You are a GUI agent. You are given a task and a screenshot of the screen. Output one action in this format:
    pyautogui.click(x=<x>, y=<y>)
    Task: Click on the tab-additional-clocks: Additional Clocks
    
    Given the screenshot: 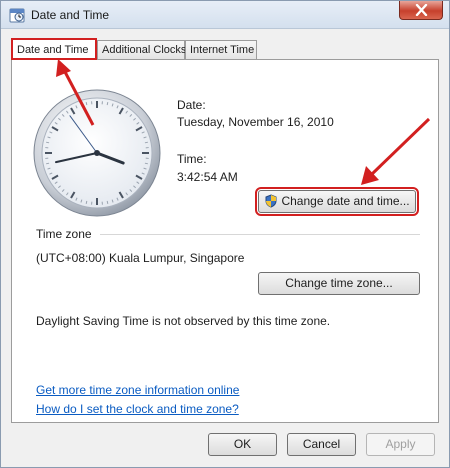 What is the action you would take?
    pyautogui.click(x=142, y=49)
    